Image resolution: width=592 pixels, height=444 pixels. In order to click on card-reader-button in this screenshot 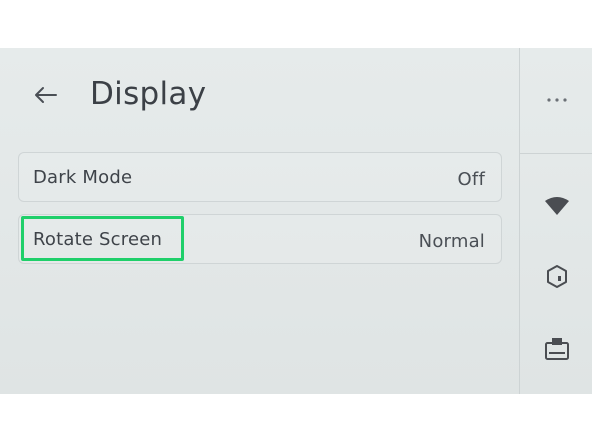, I will do `click(556, 349)`.